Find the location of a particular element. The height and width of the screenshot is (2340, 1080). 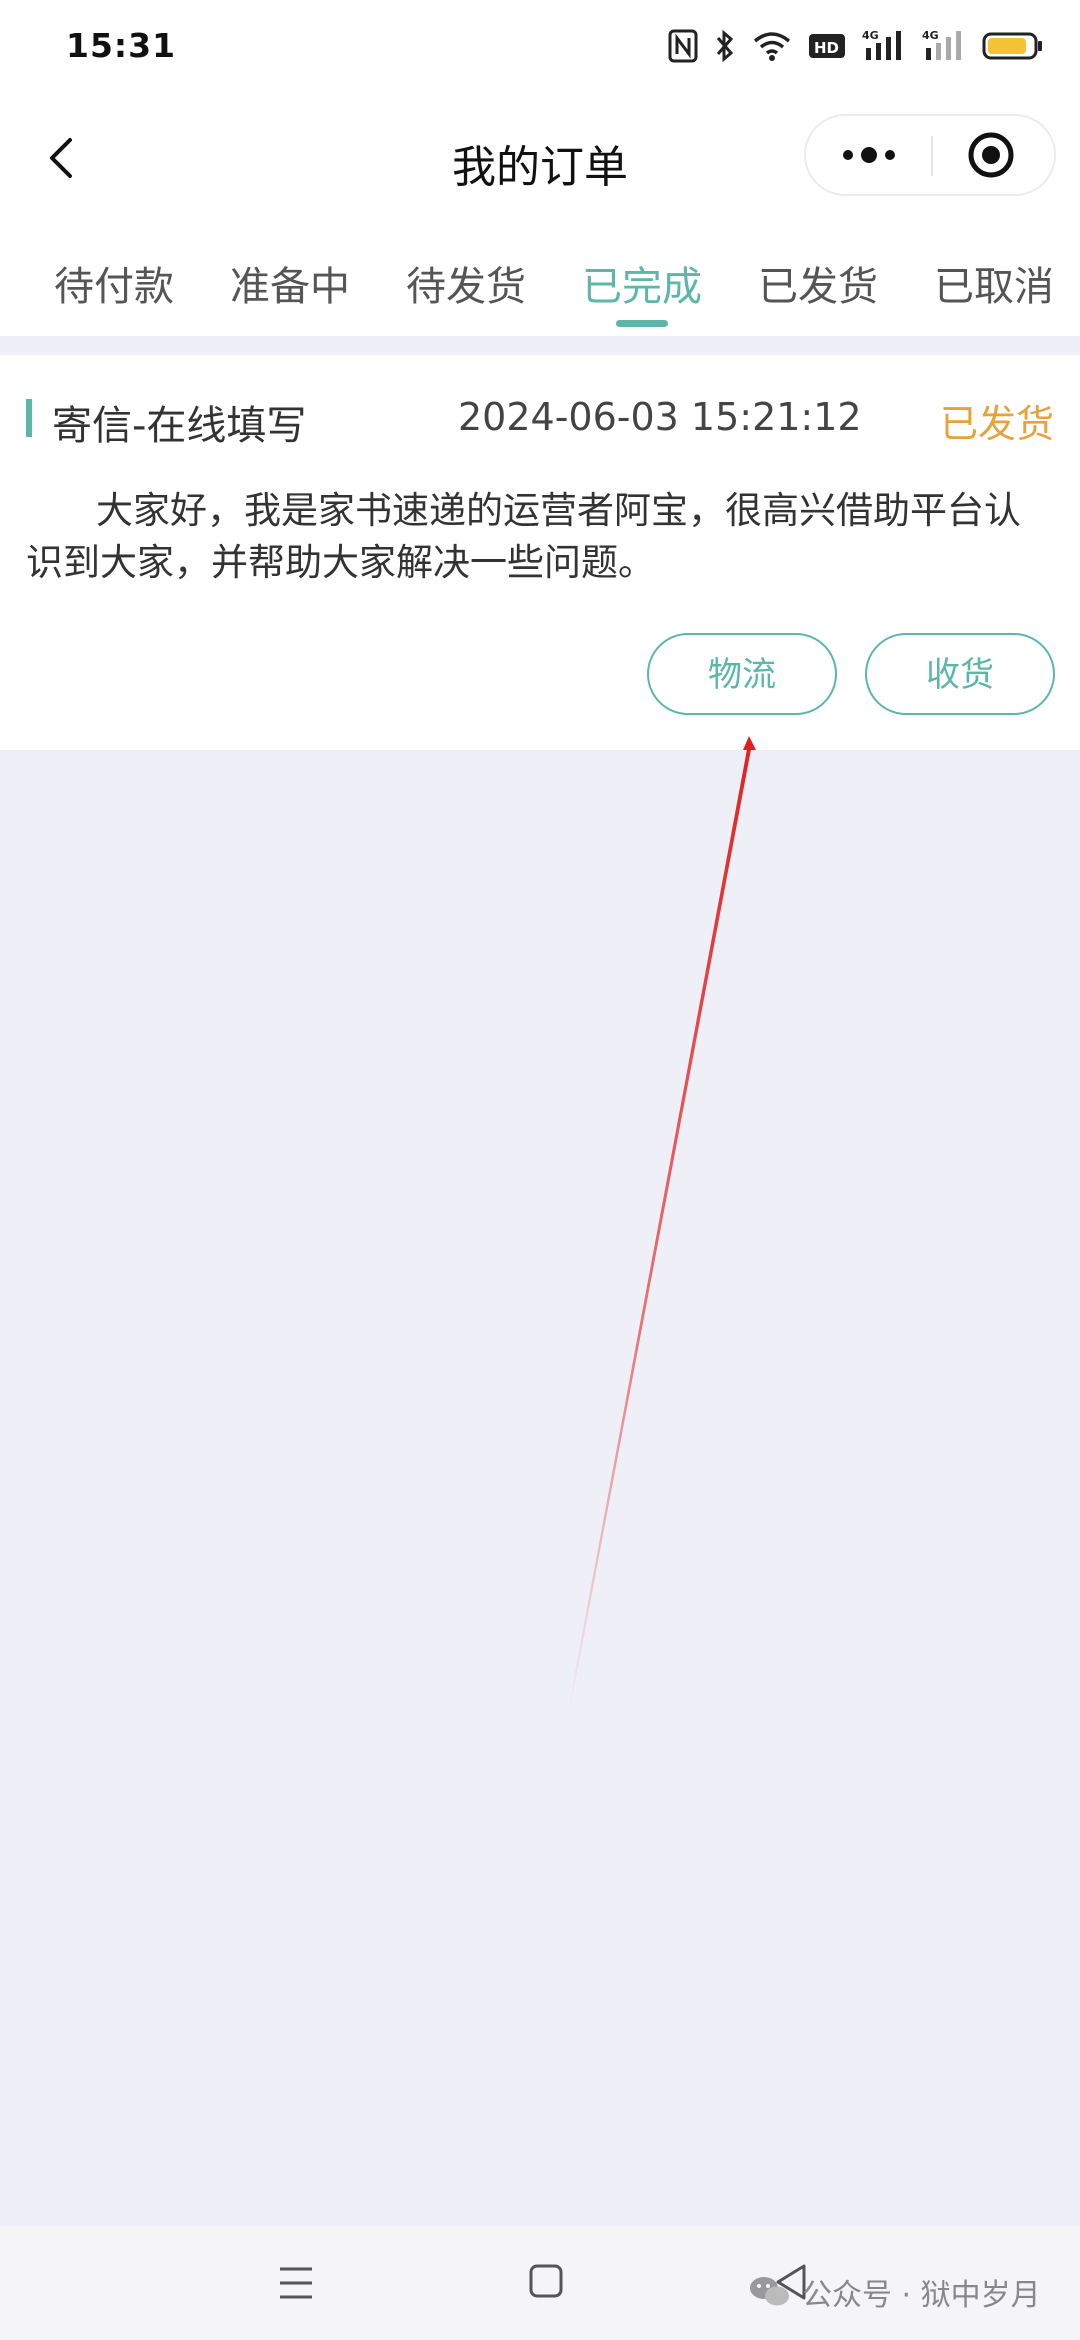

watermark: 公众号 · 狱中岁月 is located at coordinates (894, 2292).